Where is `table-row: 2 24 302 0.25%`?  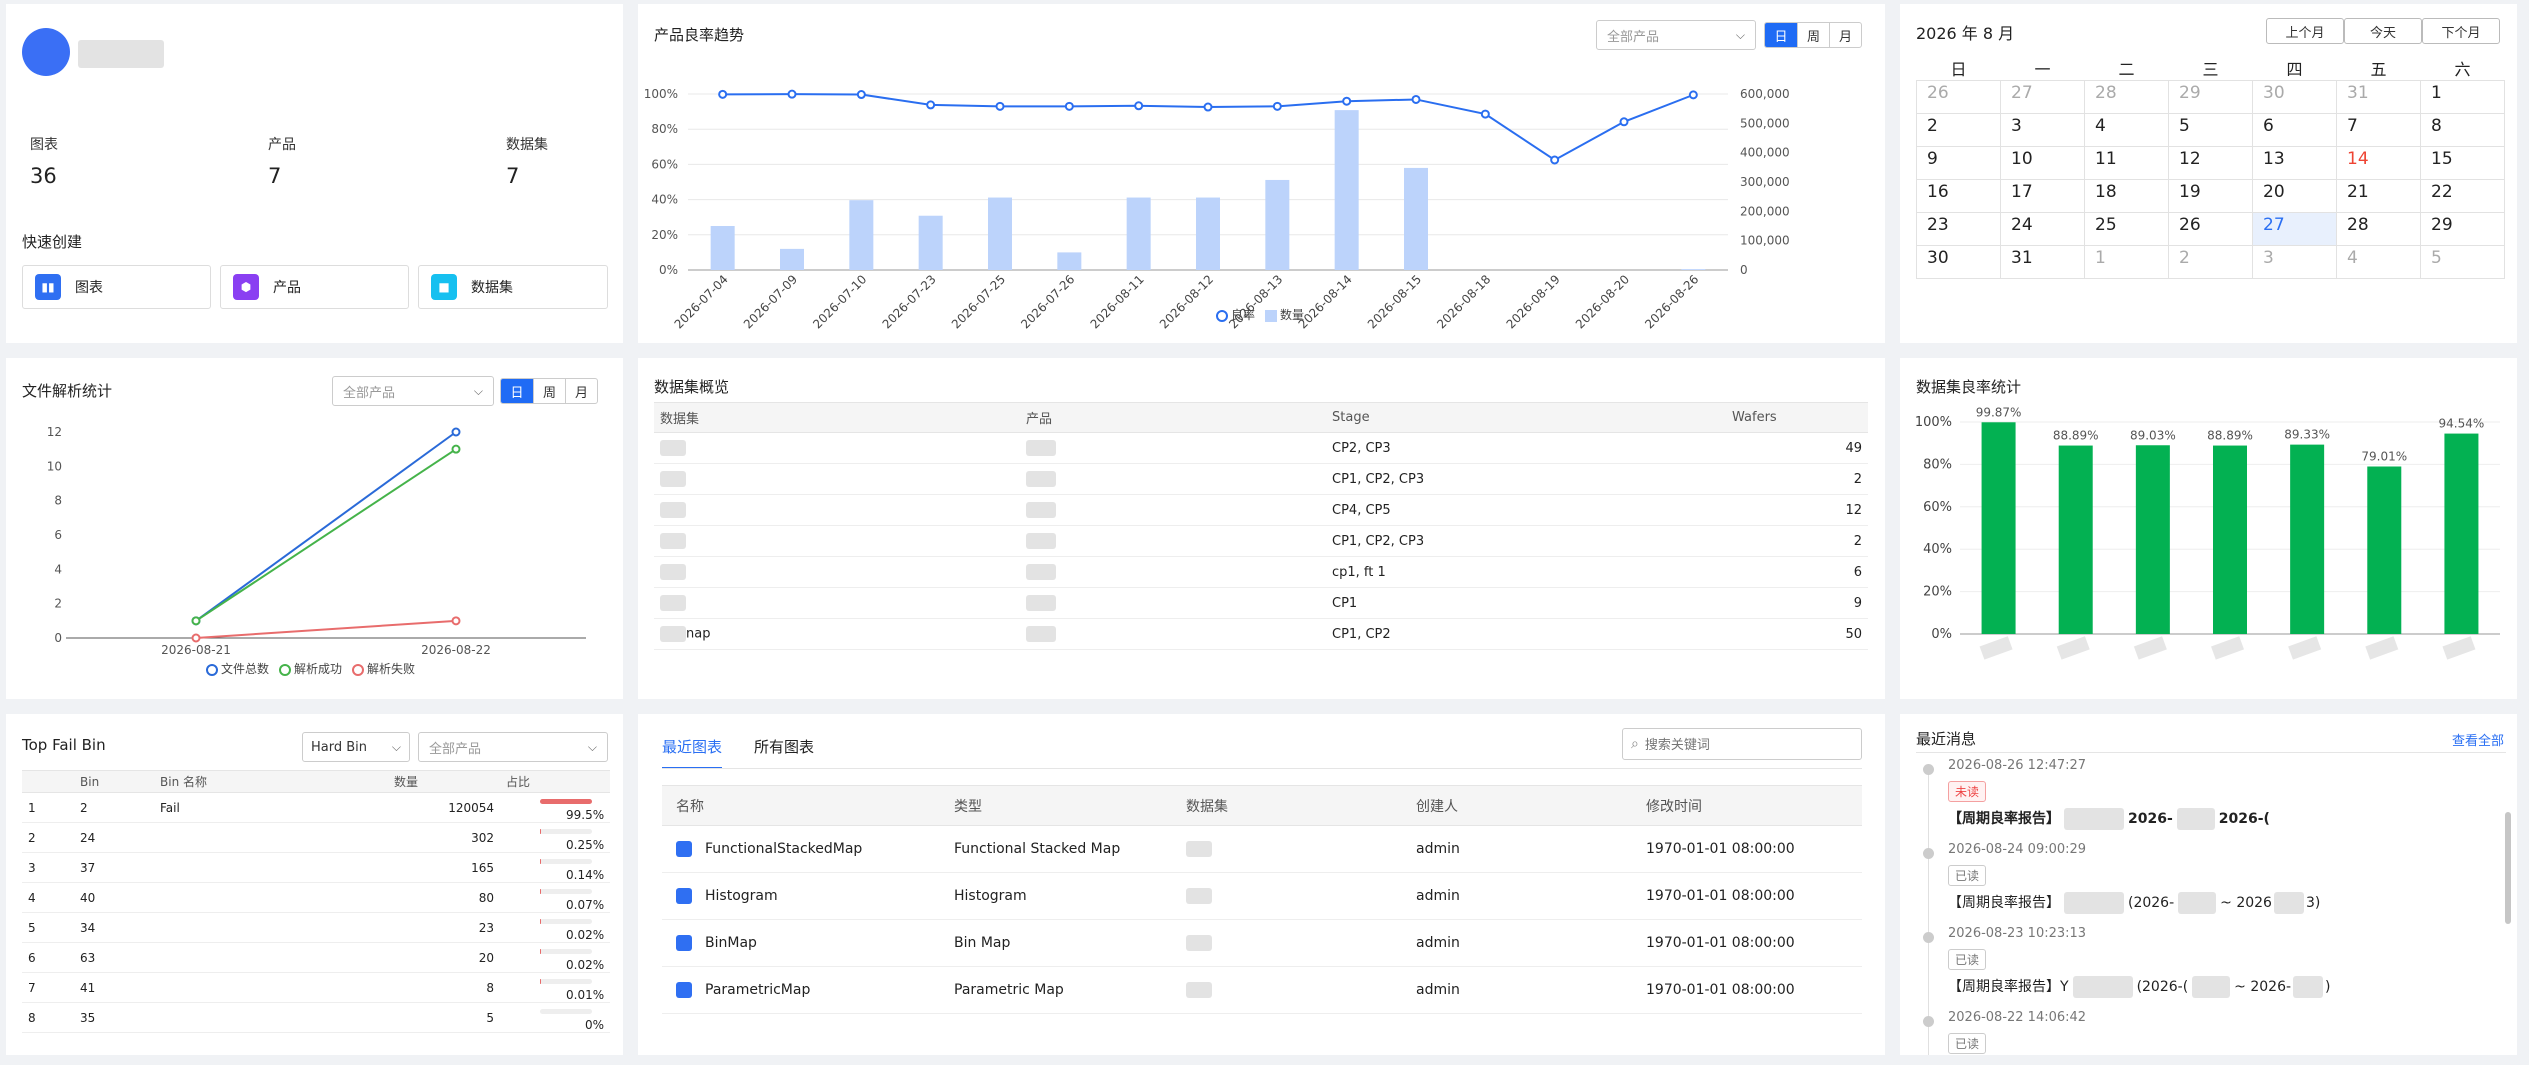
table-row: 2 24 302 0.25% is located at coordinates (316, 837).